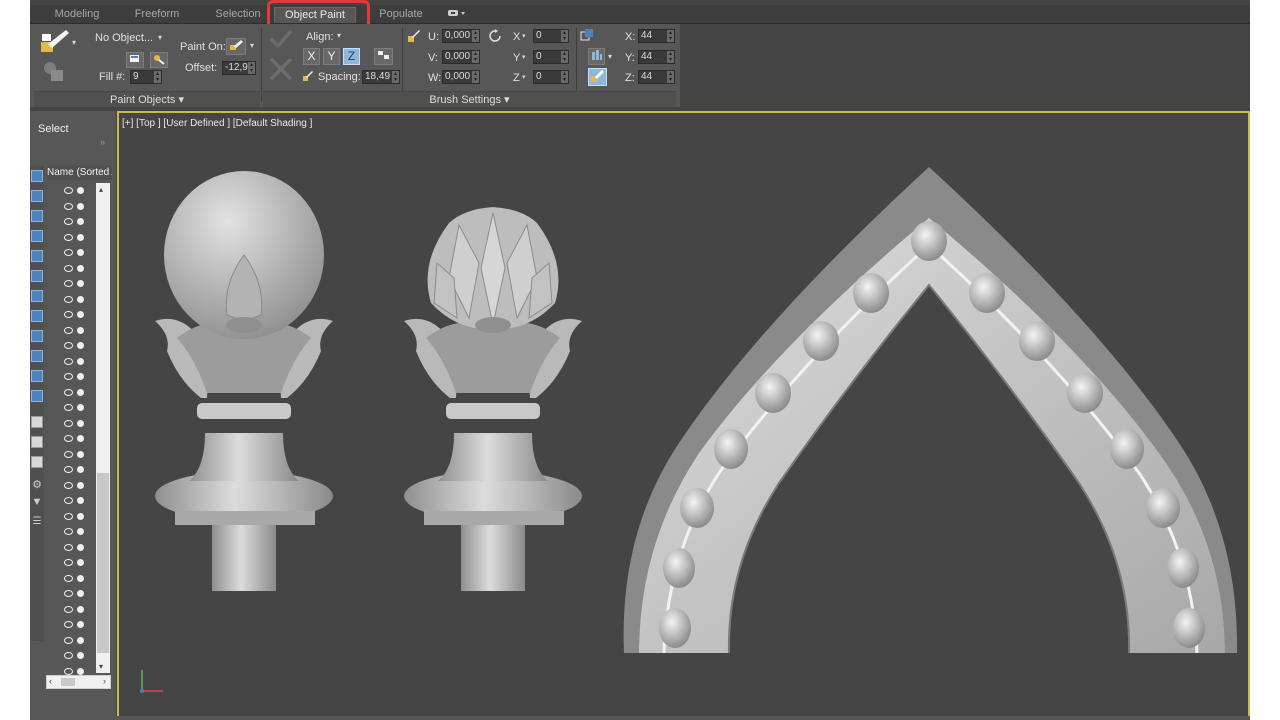  What do you see at coordinates (311, 56) in the screenshot?
I see `align-x-button: X` at bounding box center [311, 56].